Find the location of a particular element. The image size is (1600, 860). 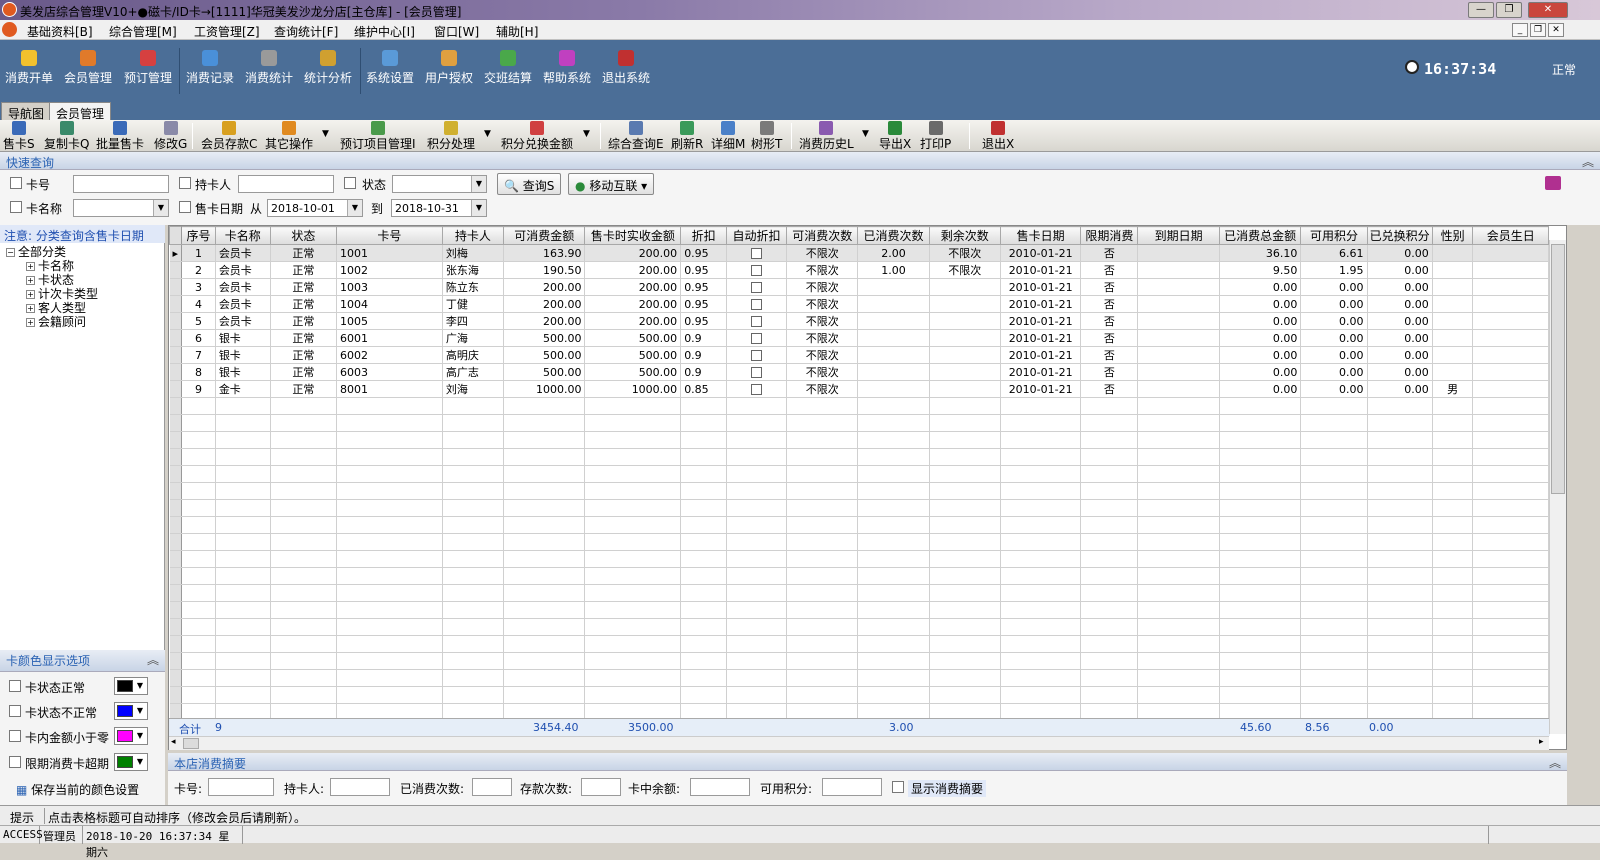

date-to-select: 2018-10-31 ▼ is located at coordinates (439, 208).